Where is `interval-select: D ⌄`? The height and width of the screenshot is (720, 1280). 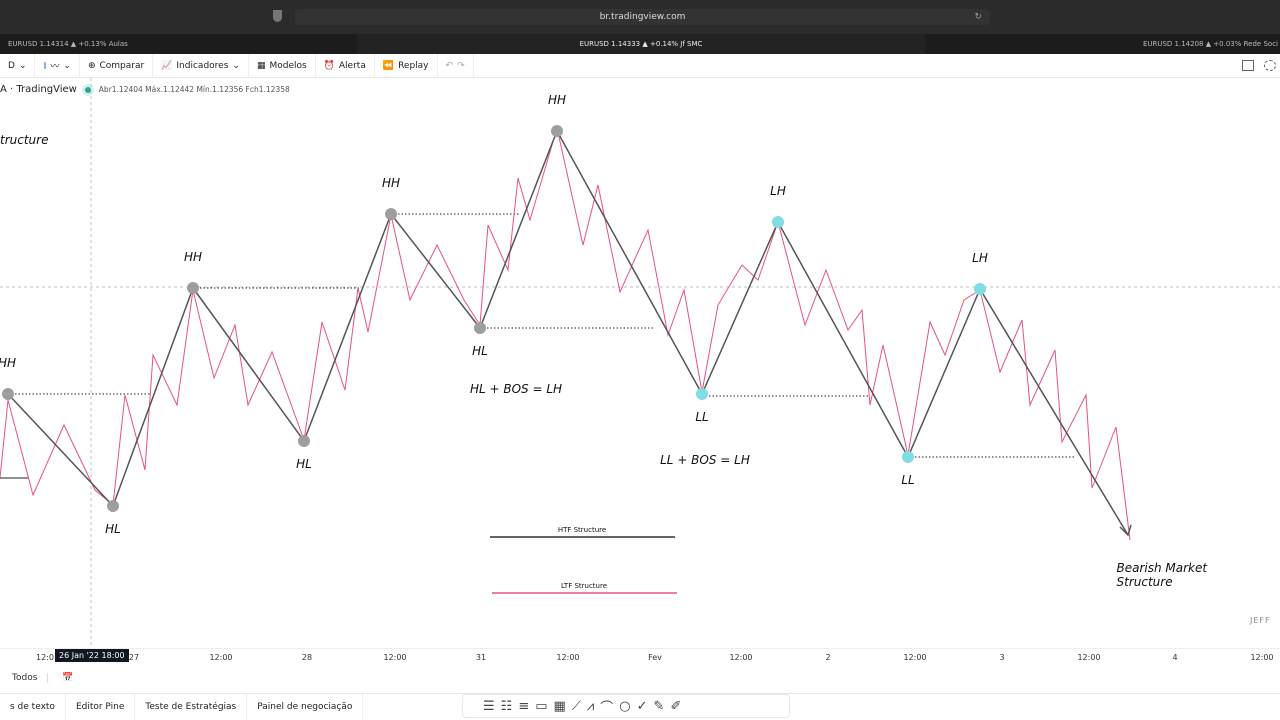 interval-select: D ⌄ is located at coordinates (18, 65).